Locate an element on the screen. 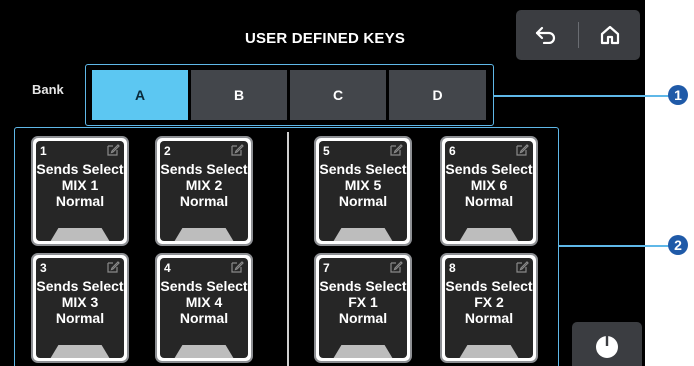 The height and width of the screenshot is (366, 694). key-face: 6 Sends Select MIX 6 Normal is located at coordinates (489, 191).